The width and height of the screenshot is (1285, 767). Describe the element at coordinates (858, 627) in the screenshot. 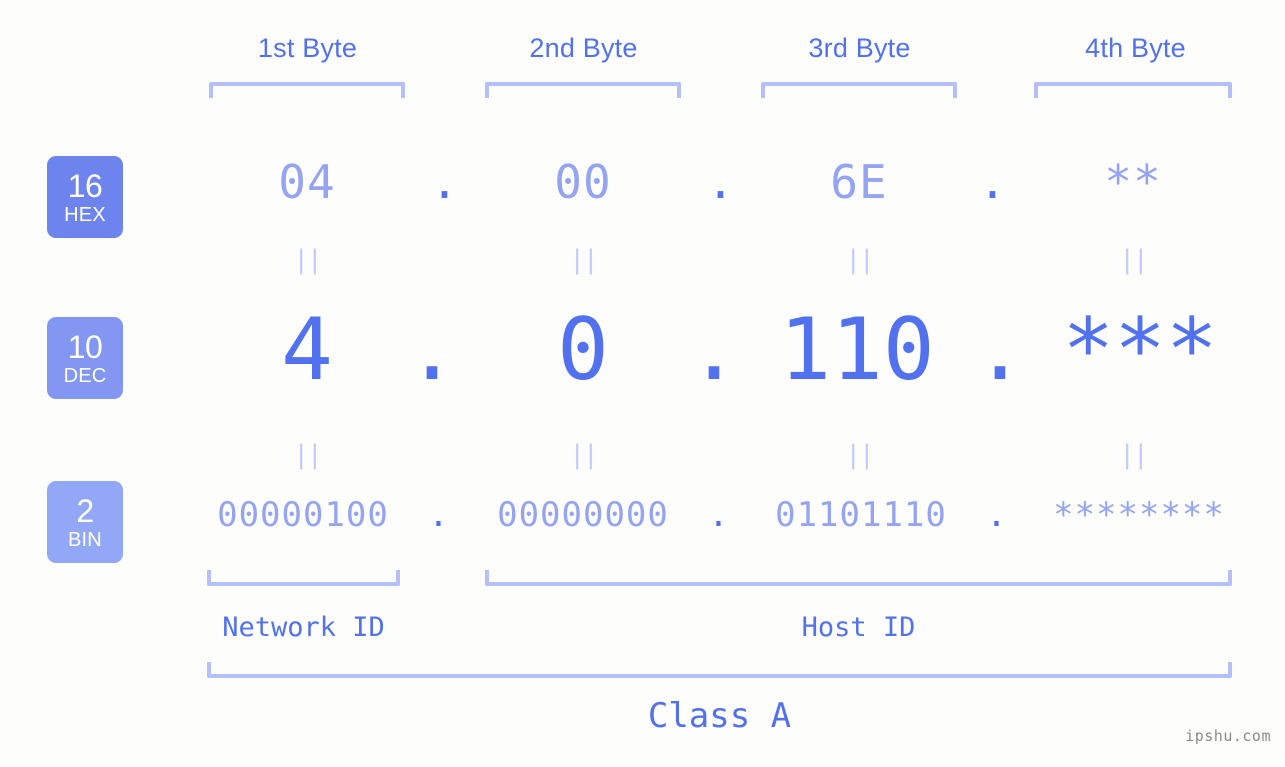

I see `host-id-label: Host ID` at that location.